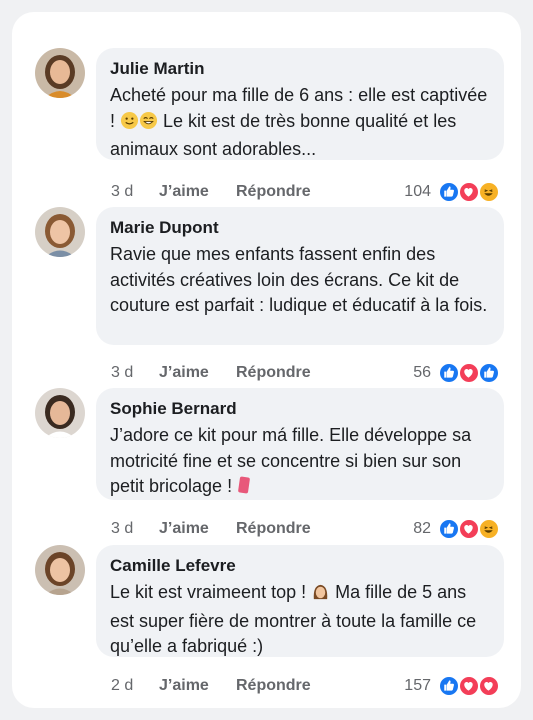 This screenshot has height=720, width=533. What do you see at coordinates (422, 373) in the screenshot?
I see `reaction-count: 56` at bounding box center [422, 373].